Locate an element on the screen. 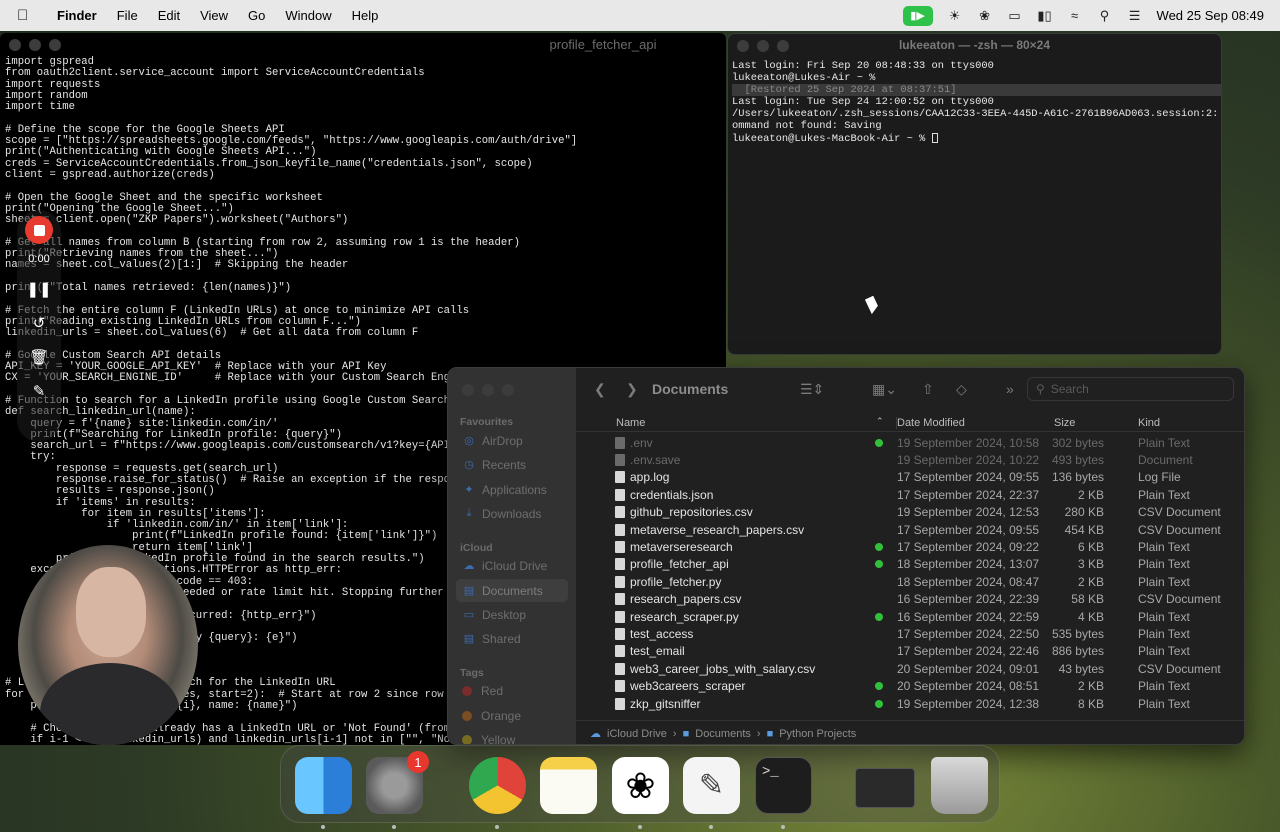  file-icon is located at coordinates (620, 442).